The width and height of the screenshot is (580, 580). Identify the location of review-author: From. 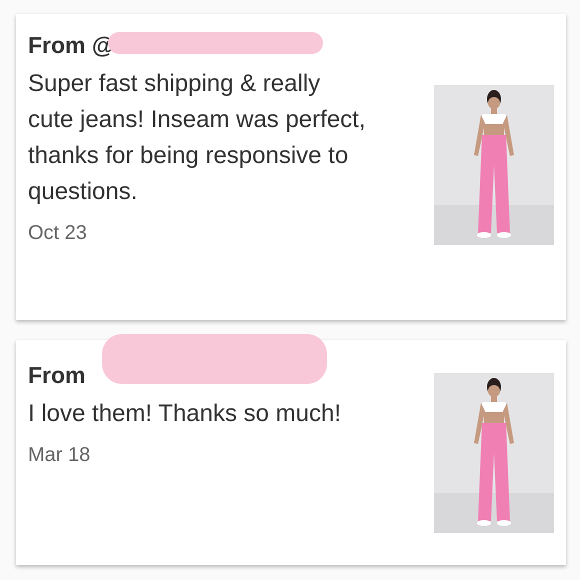
(57, 375).